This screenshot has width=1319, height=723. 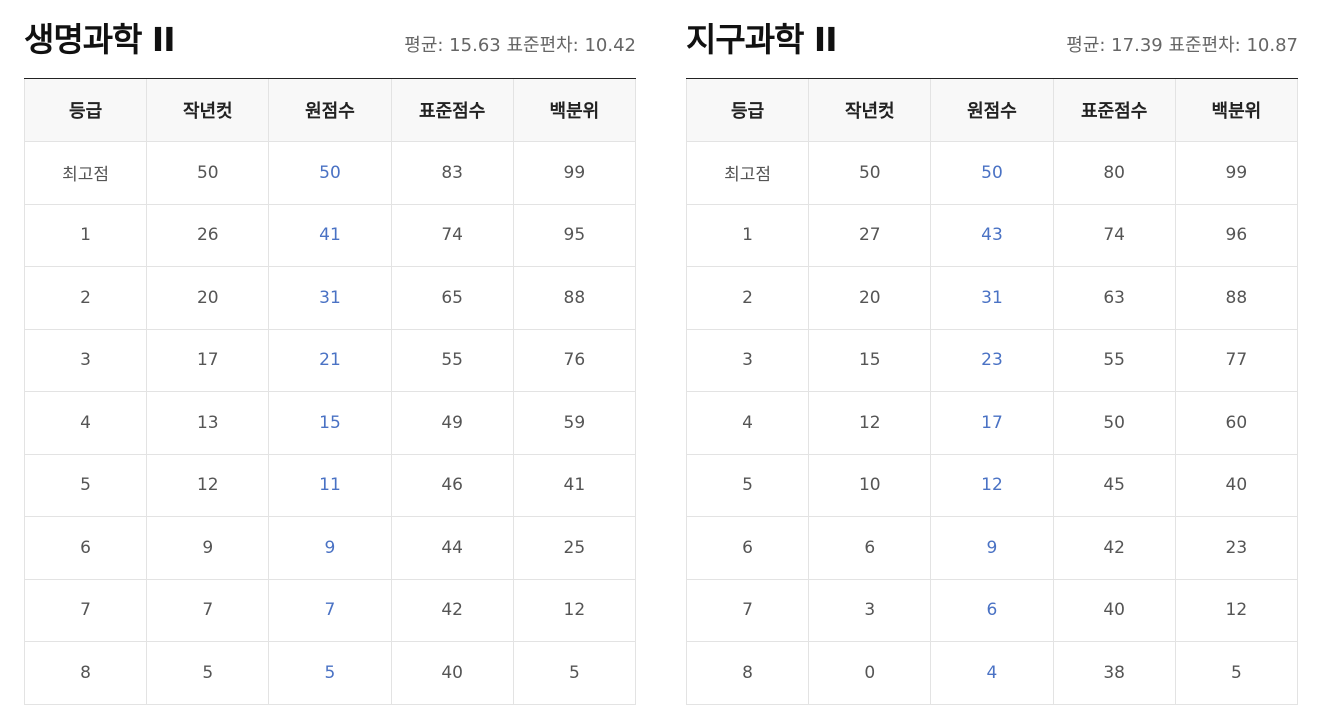 I want to click on cell-grade: 최고점, so click(x=85, y=173).